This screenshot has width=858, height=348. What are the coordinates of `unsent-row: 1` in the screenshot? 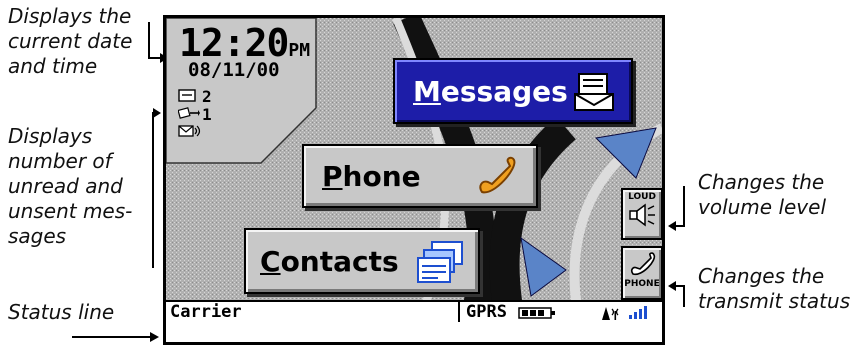 It's located at (194, 114).